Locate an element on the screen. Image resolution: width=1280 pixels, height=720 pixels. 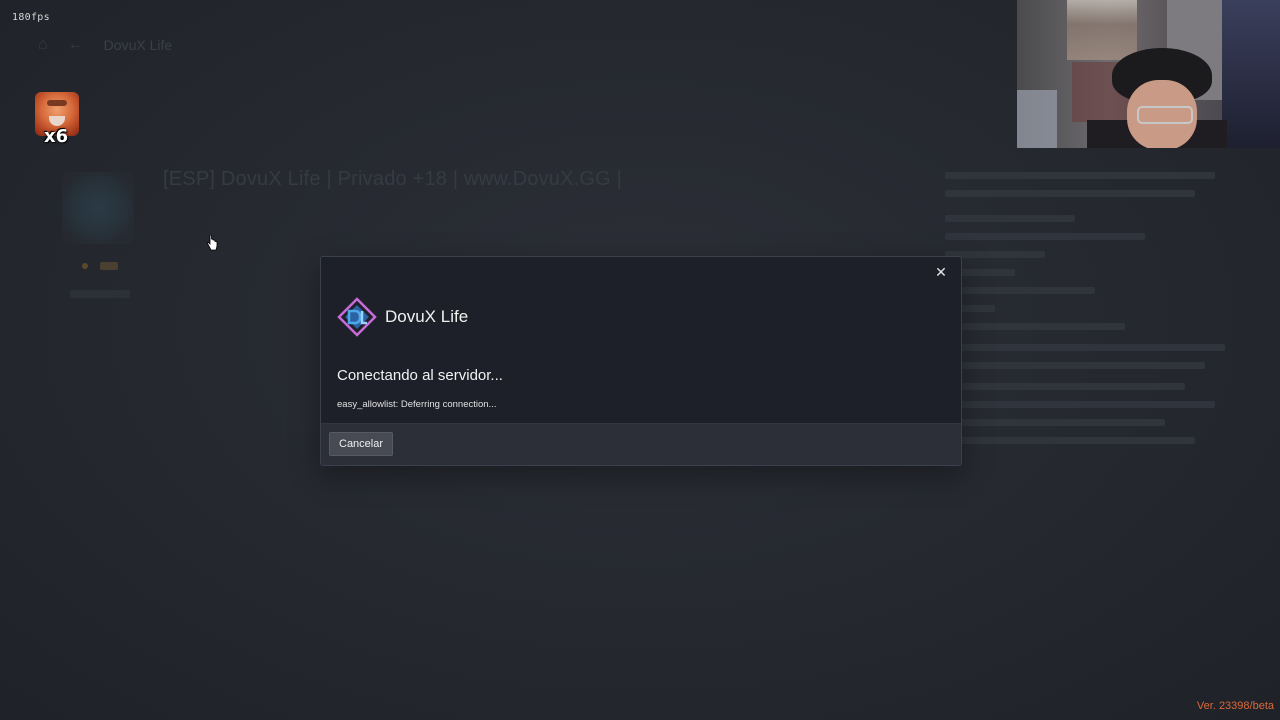
server-logo is located at coordinates (98, 208).